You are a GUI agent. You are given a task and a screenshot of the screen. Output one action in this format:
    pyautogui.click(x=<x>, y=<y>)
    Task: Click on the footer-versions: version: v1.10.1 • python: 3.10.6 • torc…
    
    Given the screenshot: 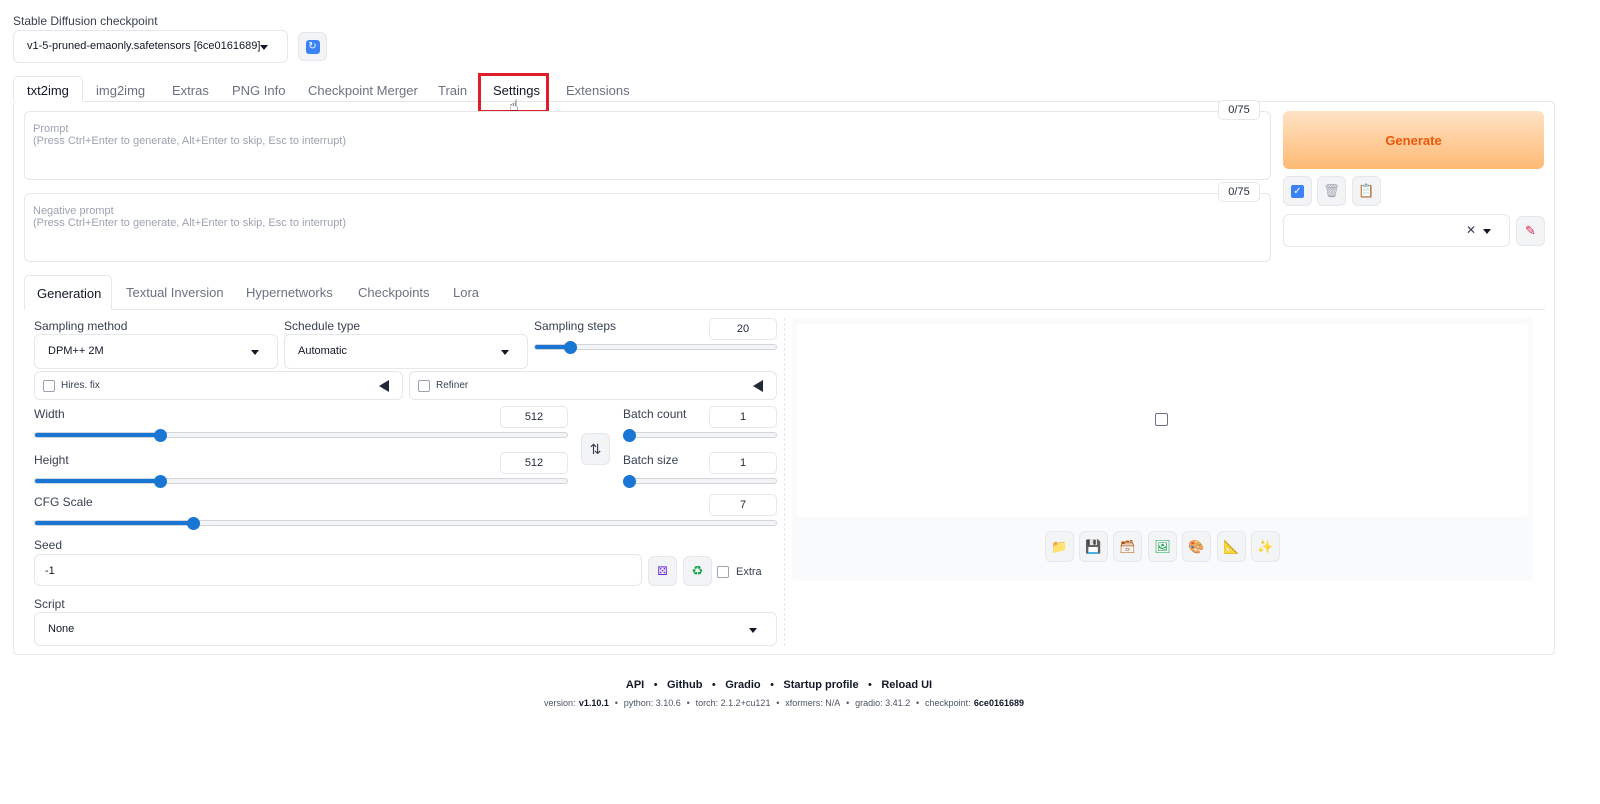 What is the action you would take?
    pyautogui.click(x=784, y=702)
    